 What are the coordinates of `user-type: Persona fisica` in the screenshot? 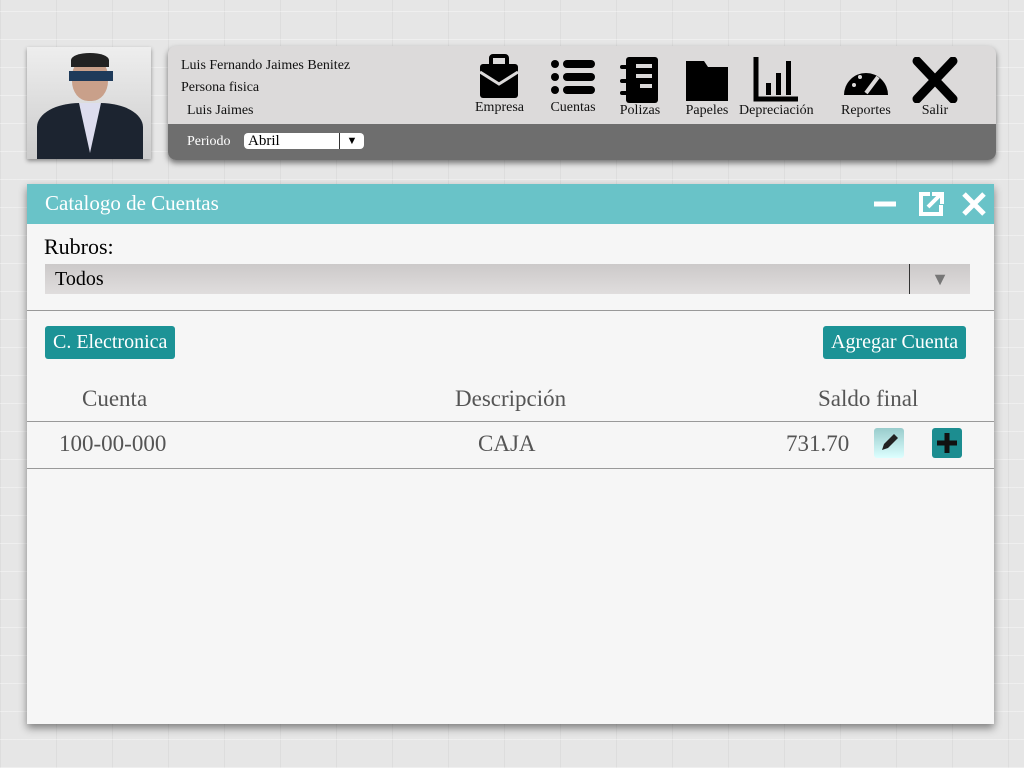 It's located at (220, 87).